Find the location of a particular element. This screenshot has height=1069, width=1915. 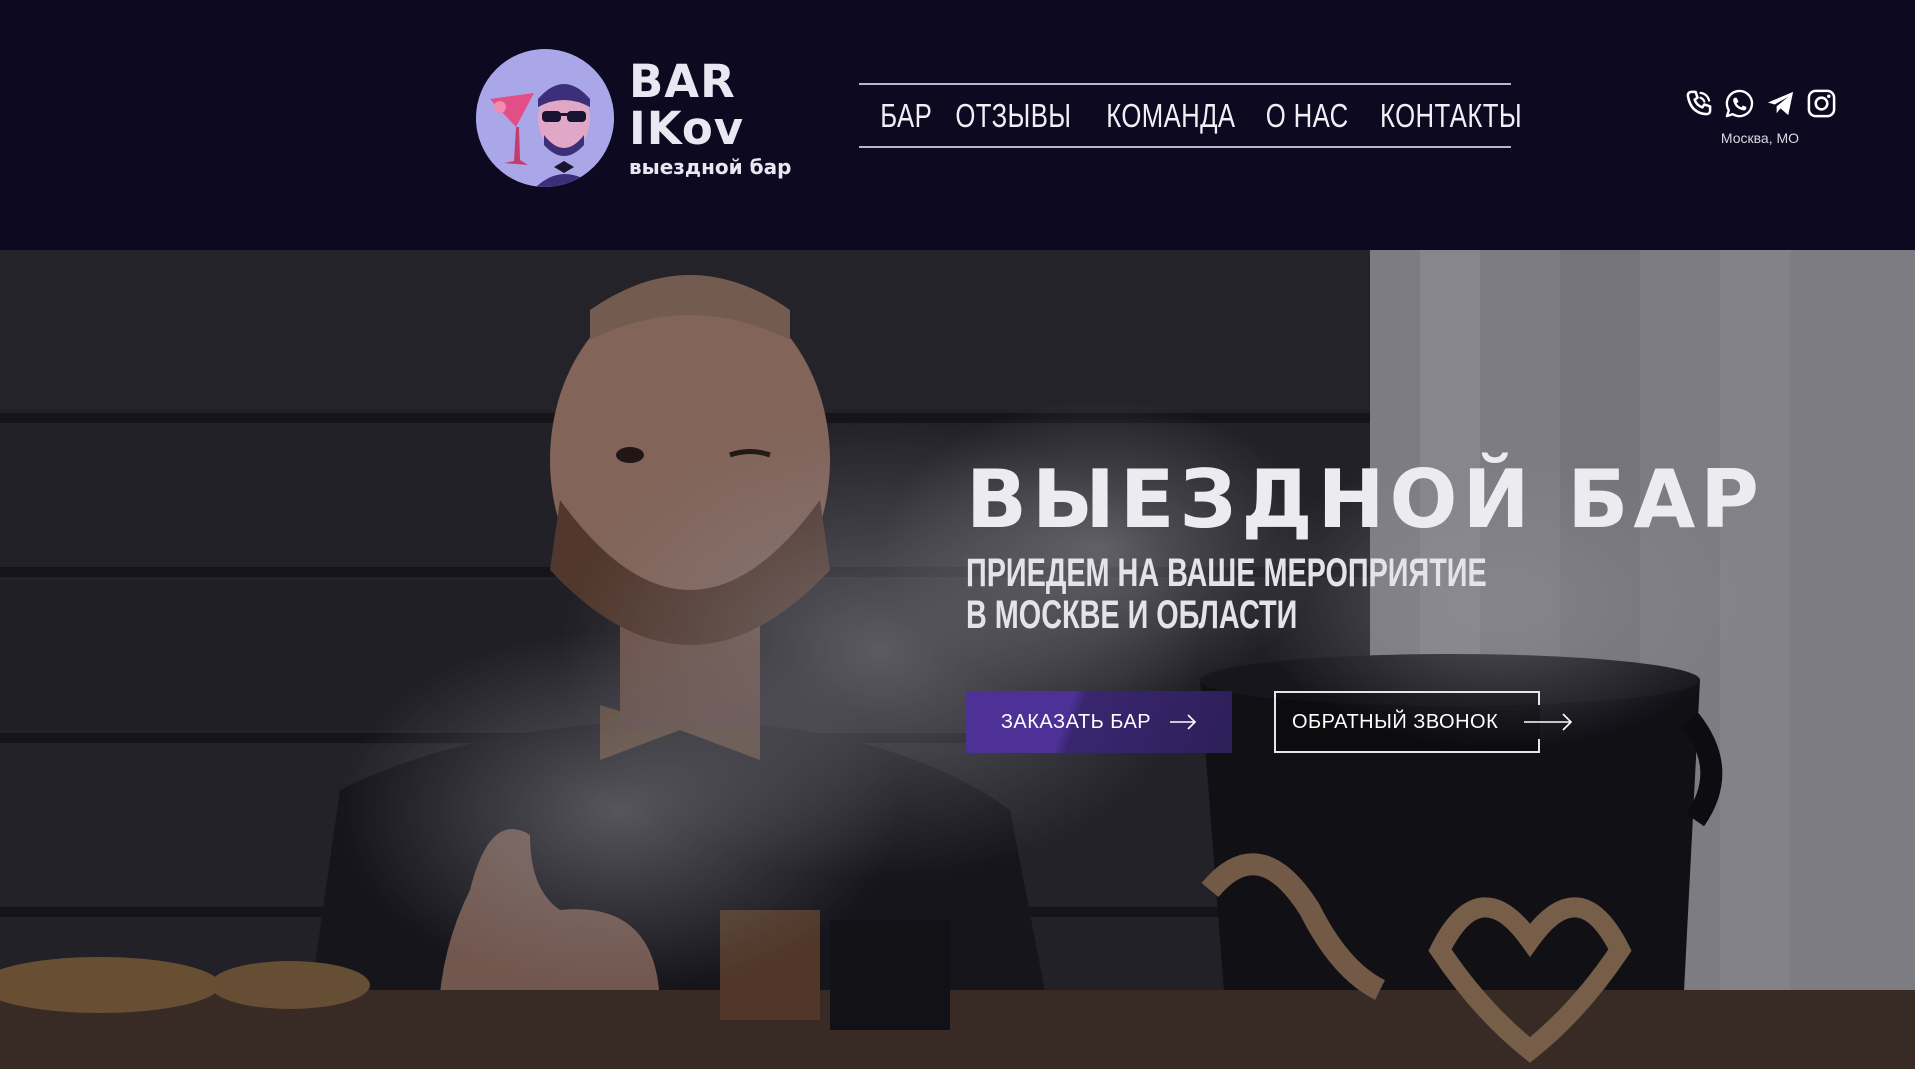

social-icons is located at coordinates (1760, 103).